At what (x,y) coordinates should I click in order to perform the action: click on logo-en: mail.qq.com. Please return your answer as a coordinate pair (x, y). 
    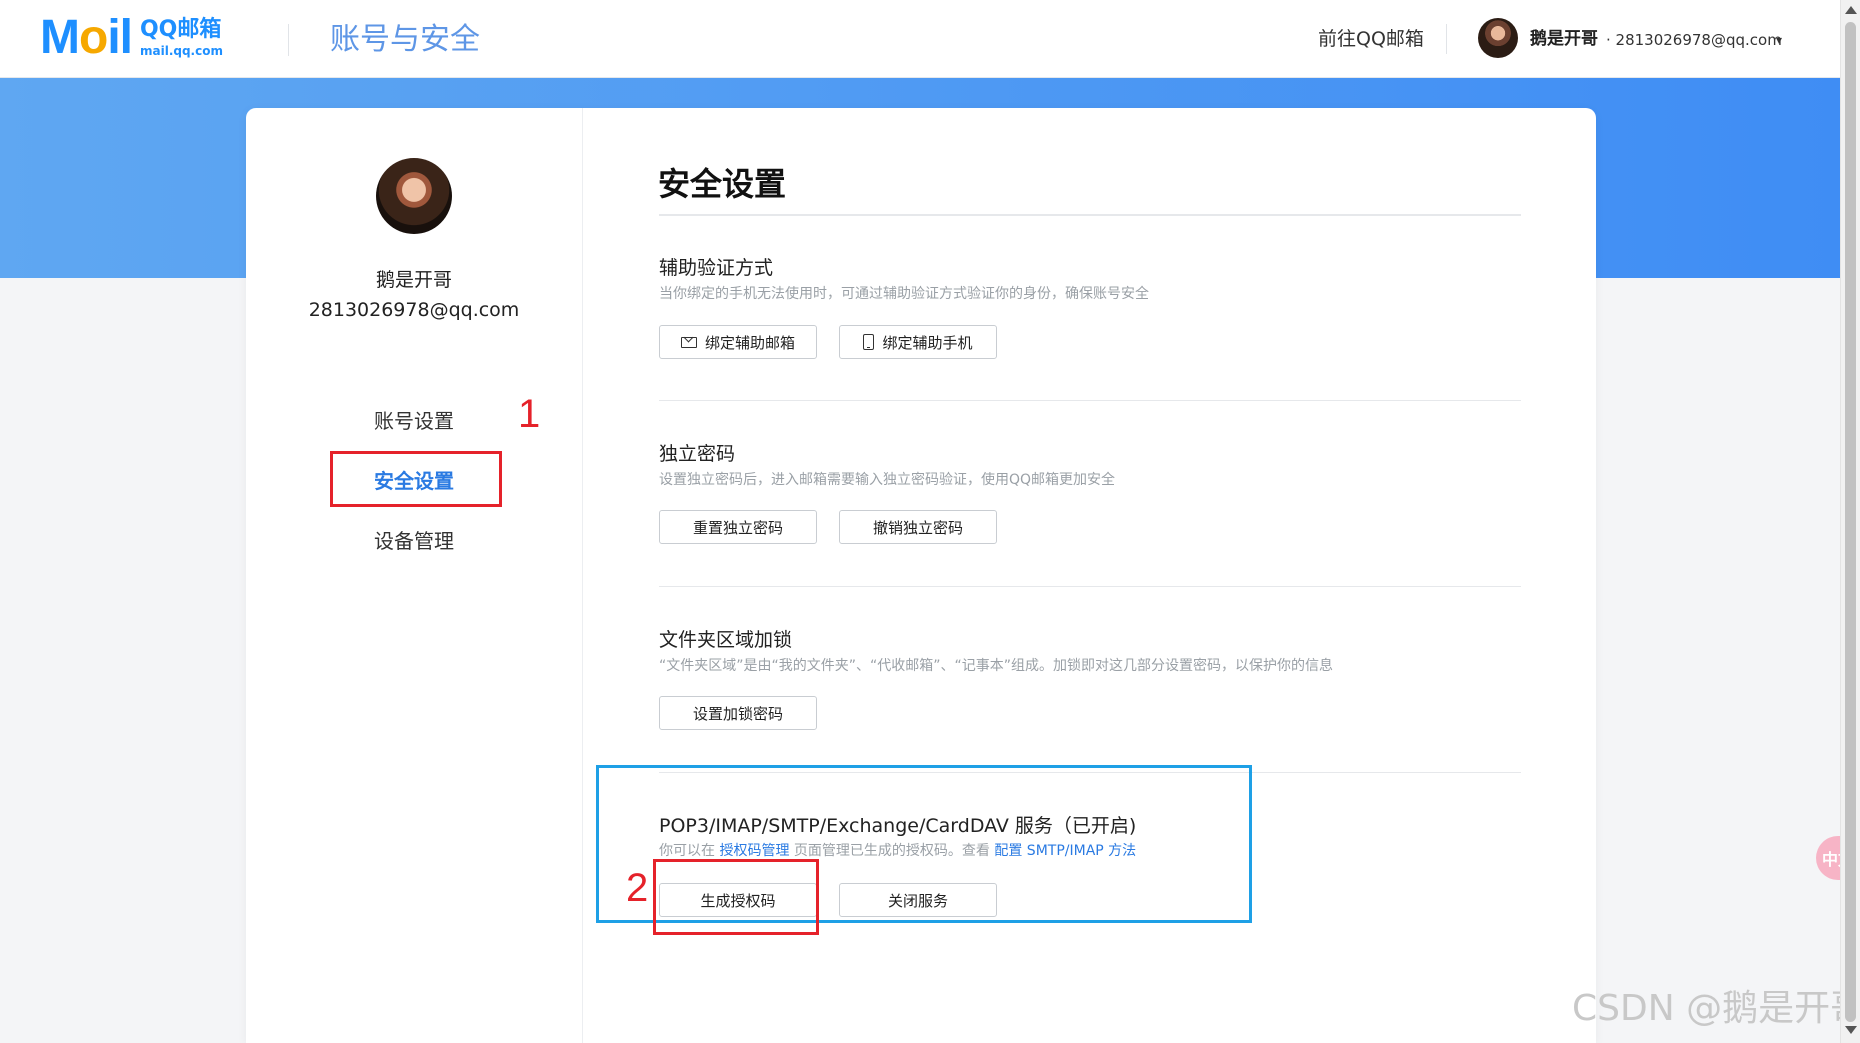
    Looking at the image, I should click on (181, 51).